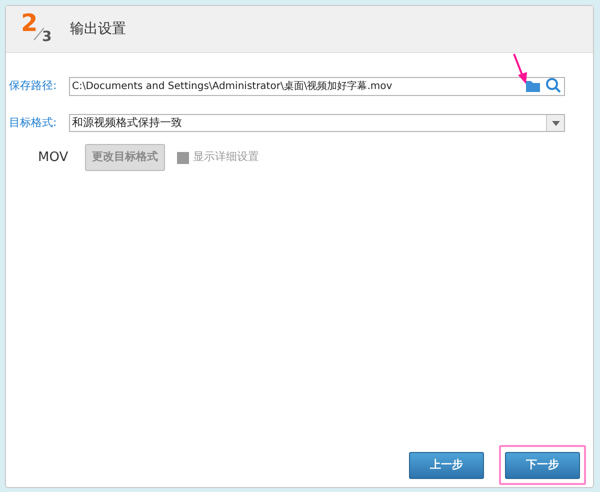 Image resolution: width=600 pixels, height=492 pixels. Describe the element at coordinates (317, 123) in the screenshot. I see `format-dropdown: 和源视频格式保持一致` at that location.